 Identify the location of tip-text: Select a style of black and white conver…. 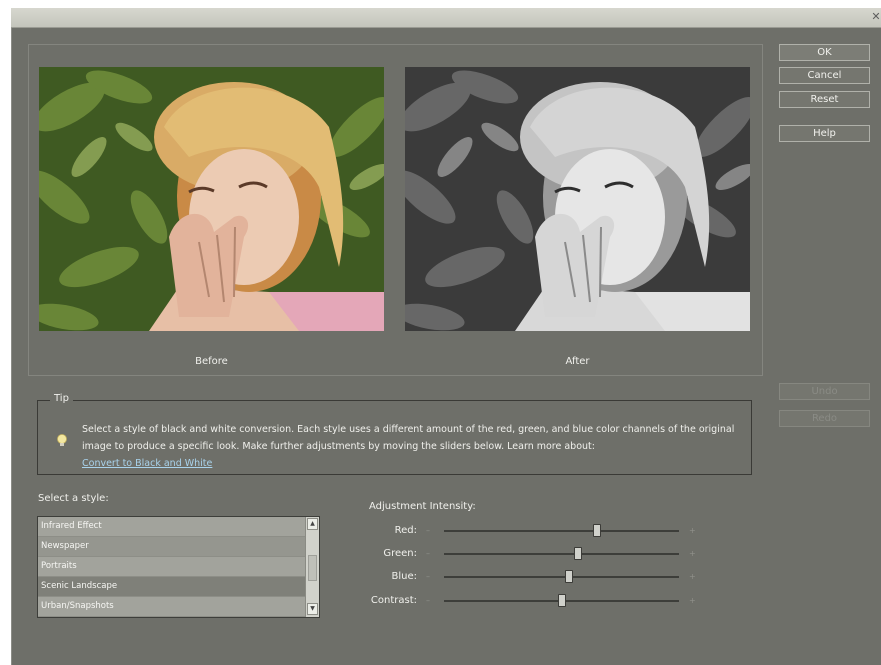
(412, 446).